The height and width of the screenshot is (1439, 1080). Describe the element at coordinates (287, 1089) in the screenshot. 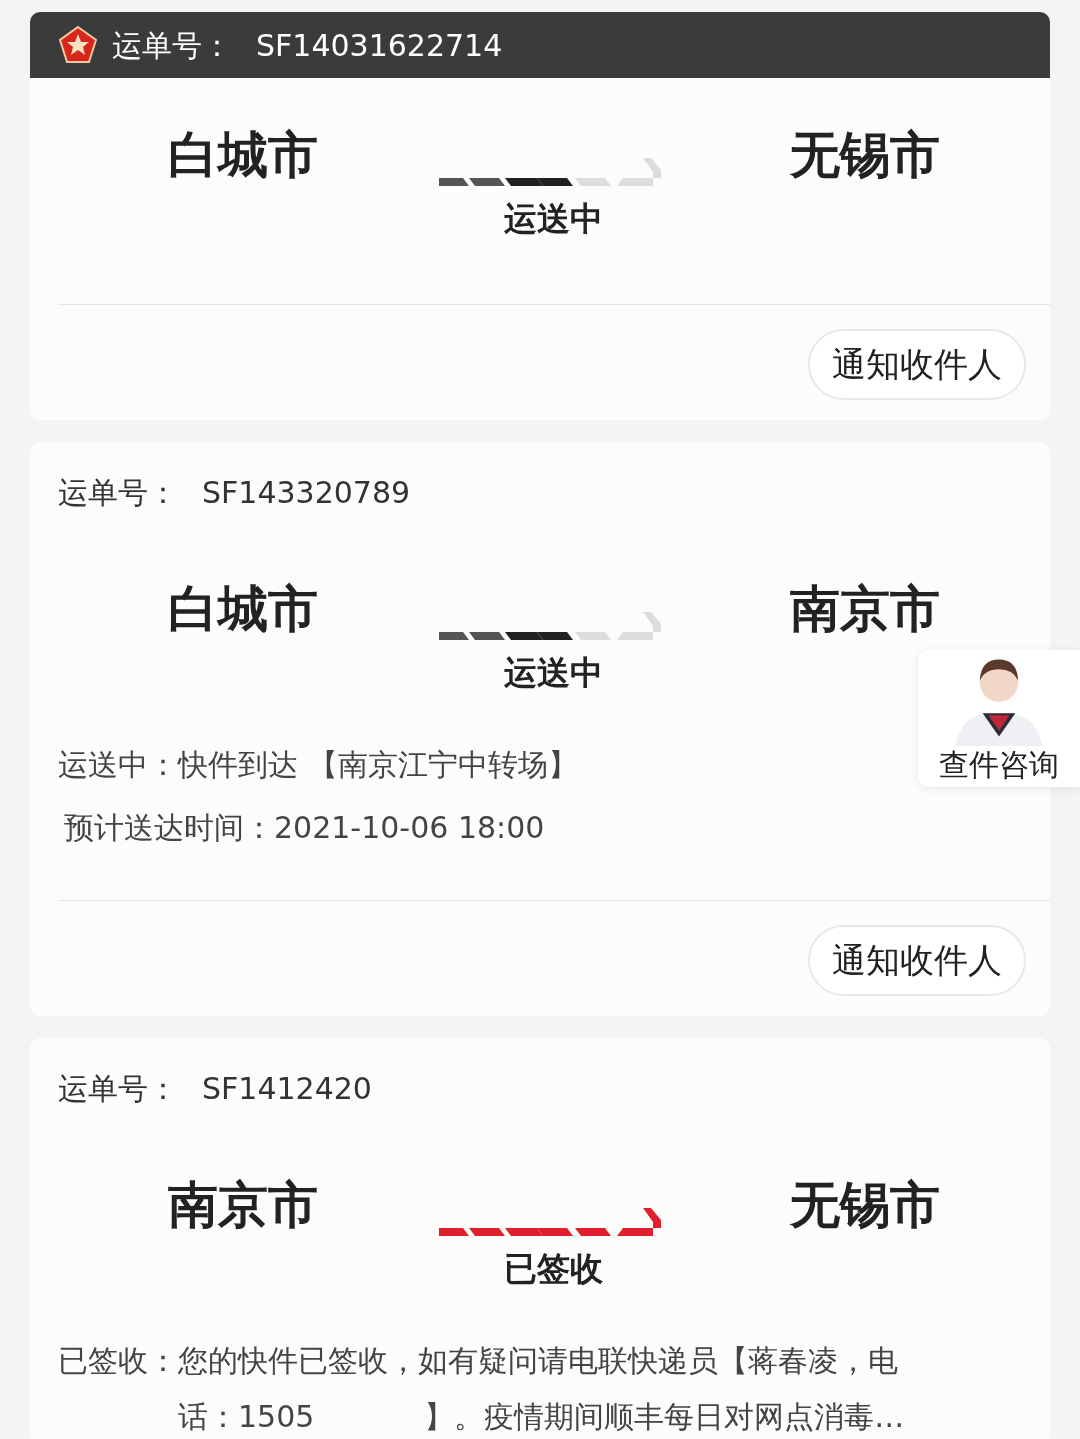

I see `tracking-number: SF1412420` at that location.